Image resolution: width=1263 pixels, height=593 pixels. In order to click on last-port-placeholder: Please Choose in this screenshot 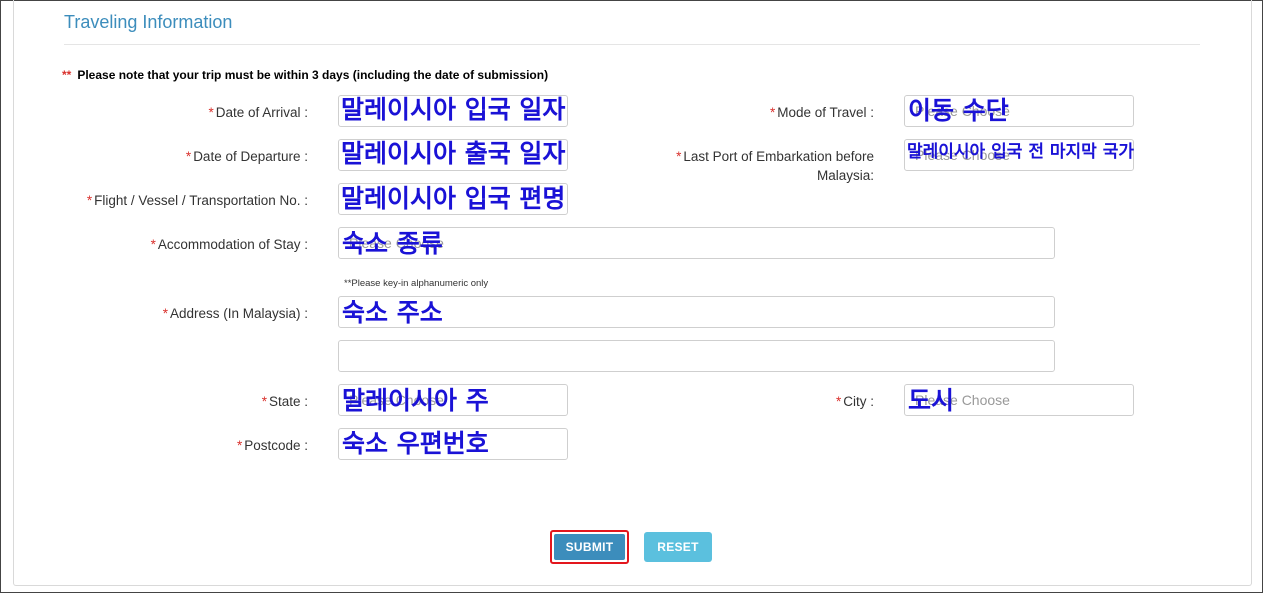, I will do `click(962, 155)`.